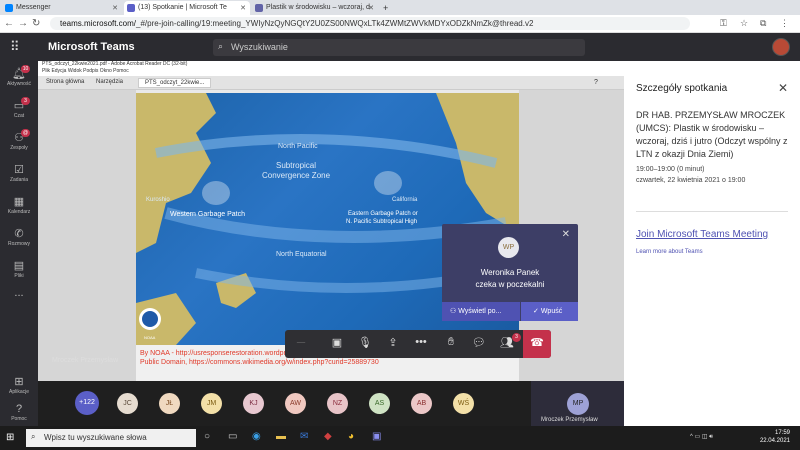 This screenshot has height=450, width=800. What do you see at coordinates (744, 23) in the screenshot?
I see `star-icon: ☆` at bounding box center [744, 23].